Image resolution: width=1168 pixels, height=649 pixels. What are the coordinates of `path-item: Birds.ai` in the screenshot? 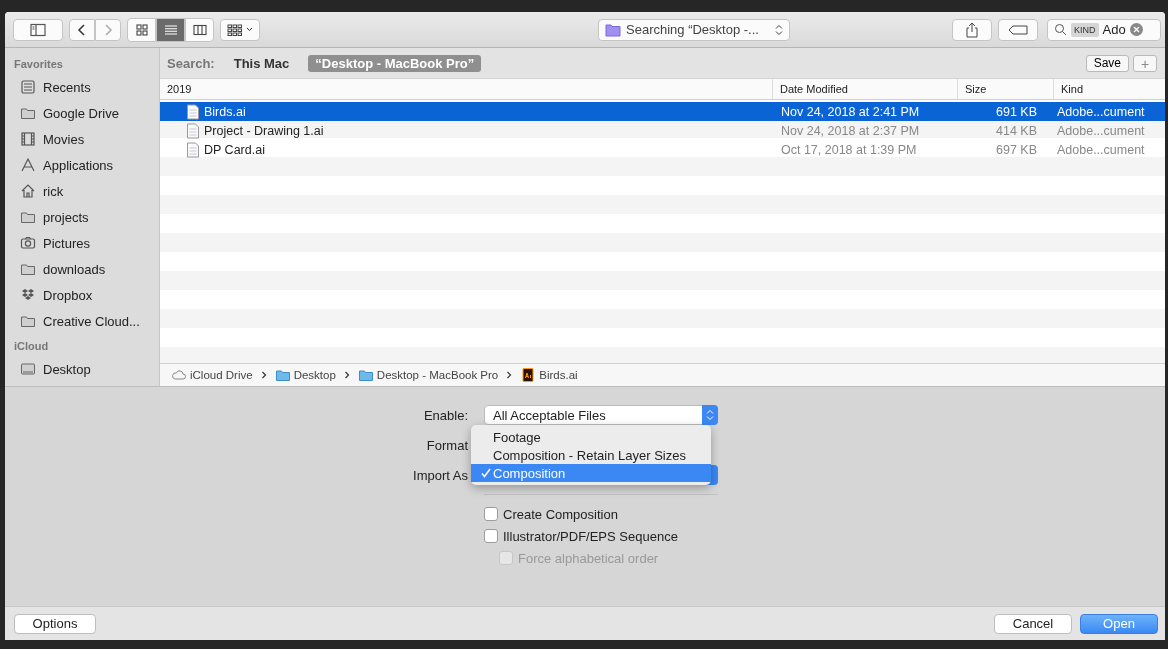 It's located at (549, 375).